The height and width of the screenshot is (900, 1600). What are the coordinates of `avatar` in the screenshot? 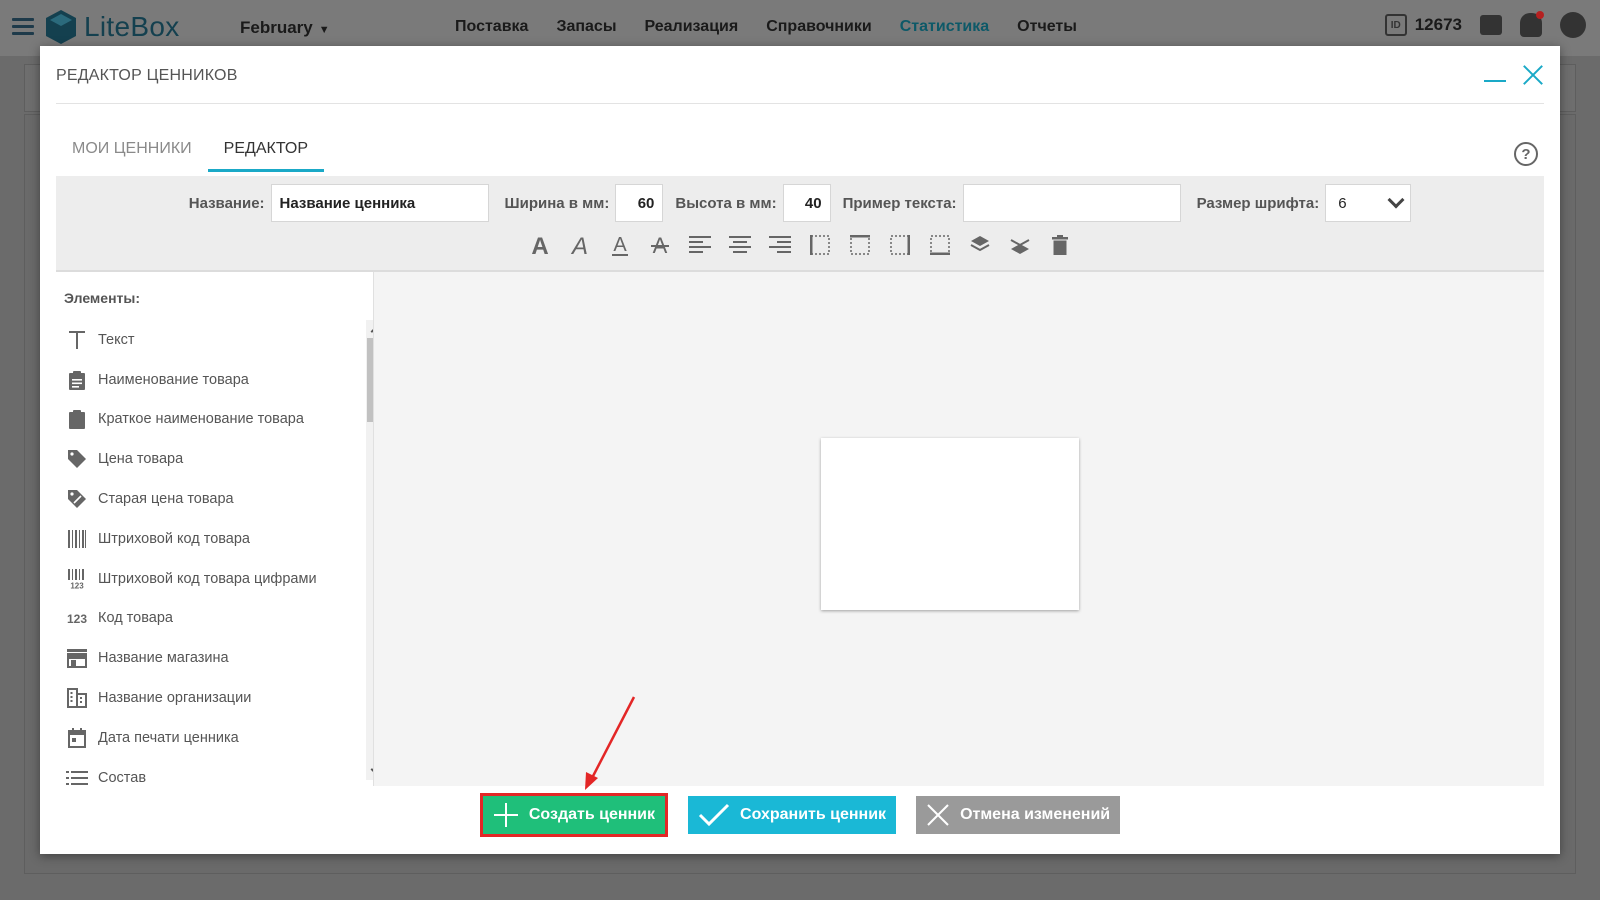 It's located at (1573, 25).